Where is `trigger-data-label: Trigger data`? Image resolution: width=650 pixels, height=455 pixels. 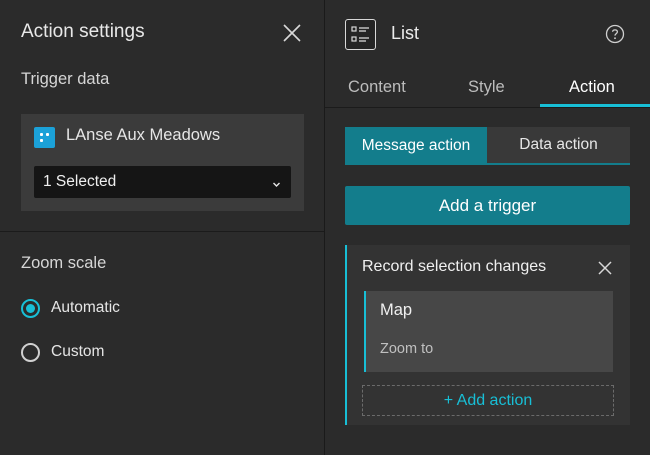
trigger-data-label: Trigger data is located at coordinates (65, 79).